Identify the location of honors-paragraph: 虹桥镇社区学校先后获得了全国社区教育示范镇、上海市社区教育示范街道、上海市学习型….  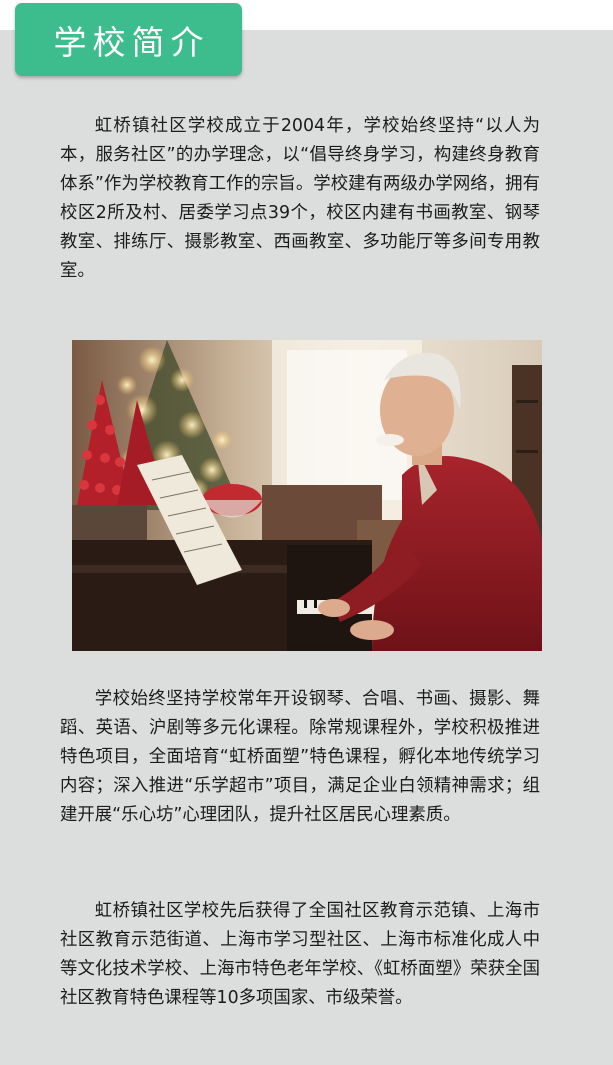
(300, 954).